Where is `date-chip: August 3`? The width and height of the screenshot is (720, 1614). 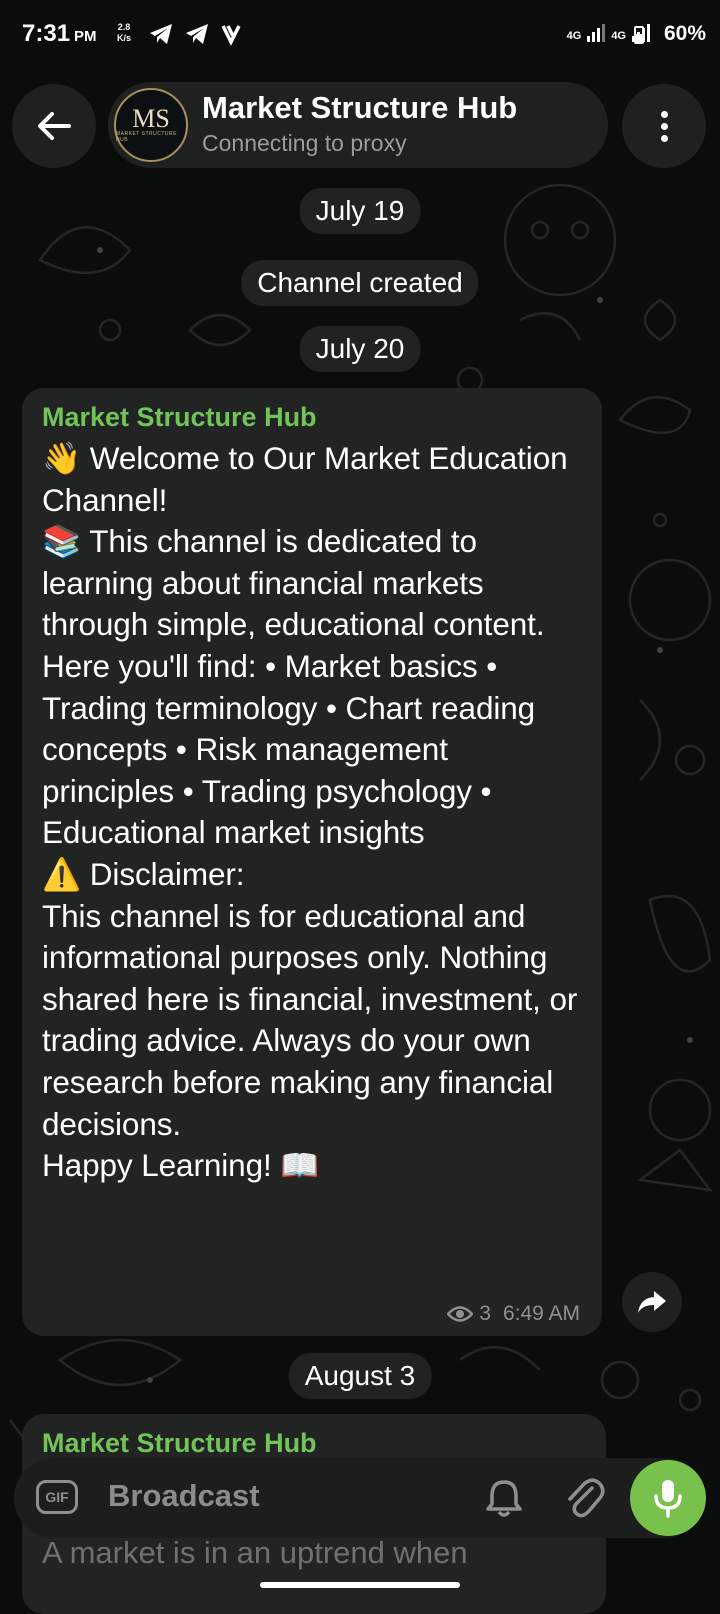 date-chip: August 3 is located at coordinates (360, 1376).